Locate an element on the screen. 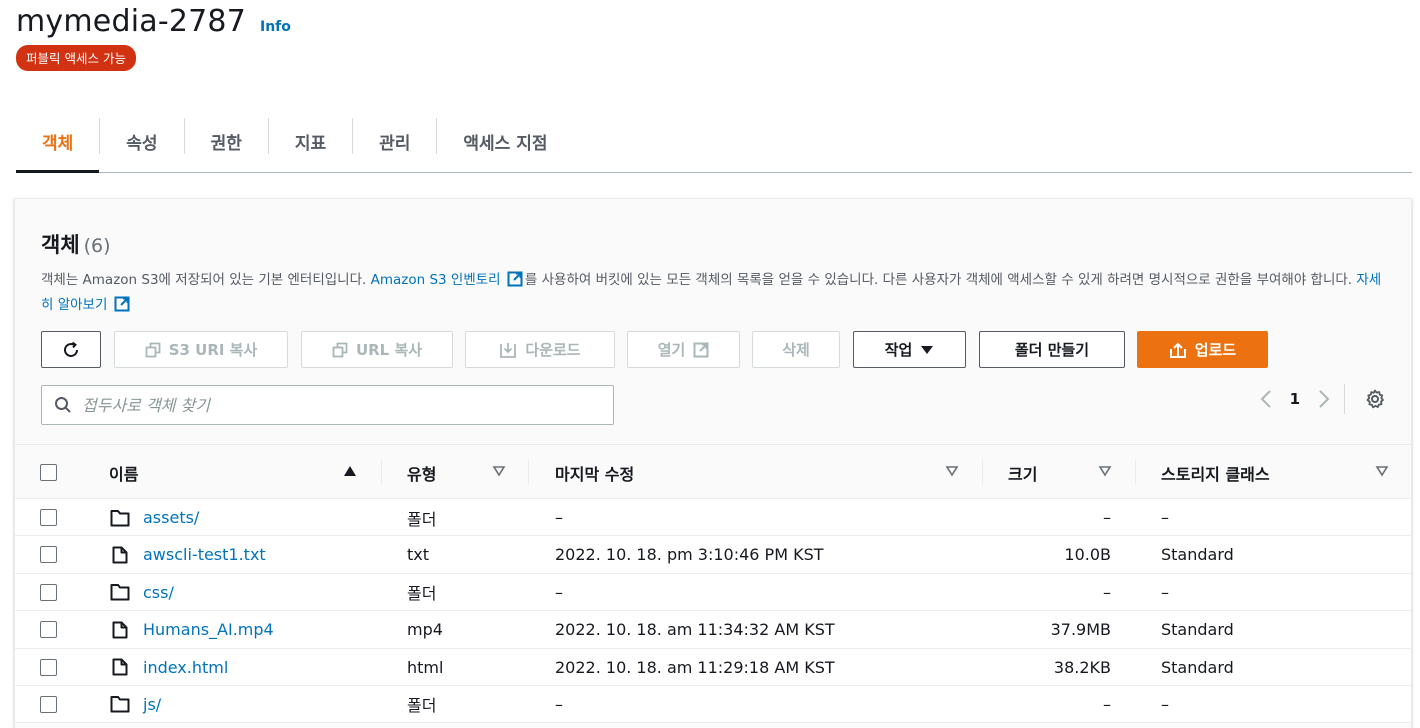 This screenshot has width=1420, height=728. refresh-icon is located at coordinates (71, 349).